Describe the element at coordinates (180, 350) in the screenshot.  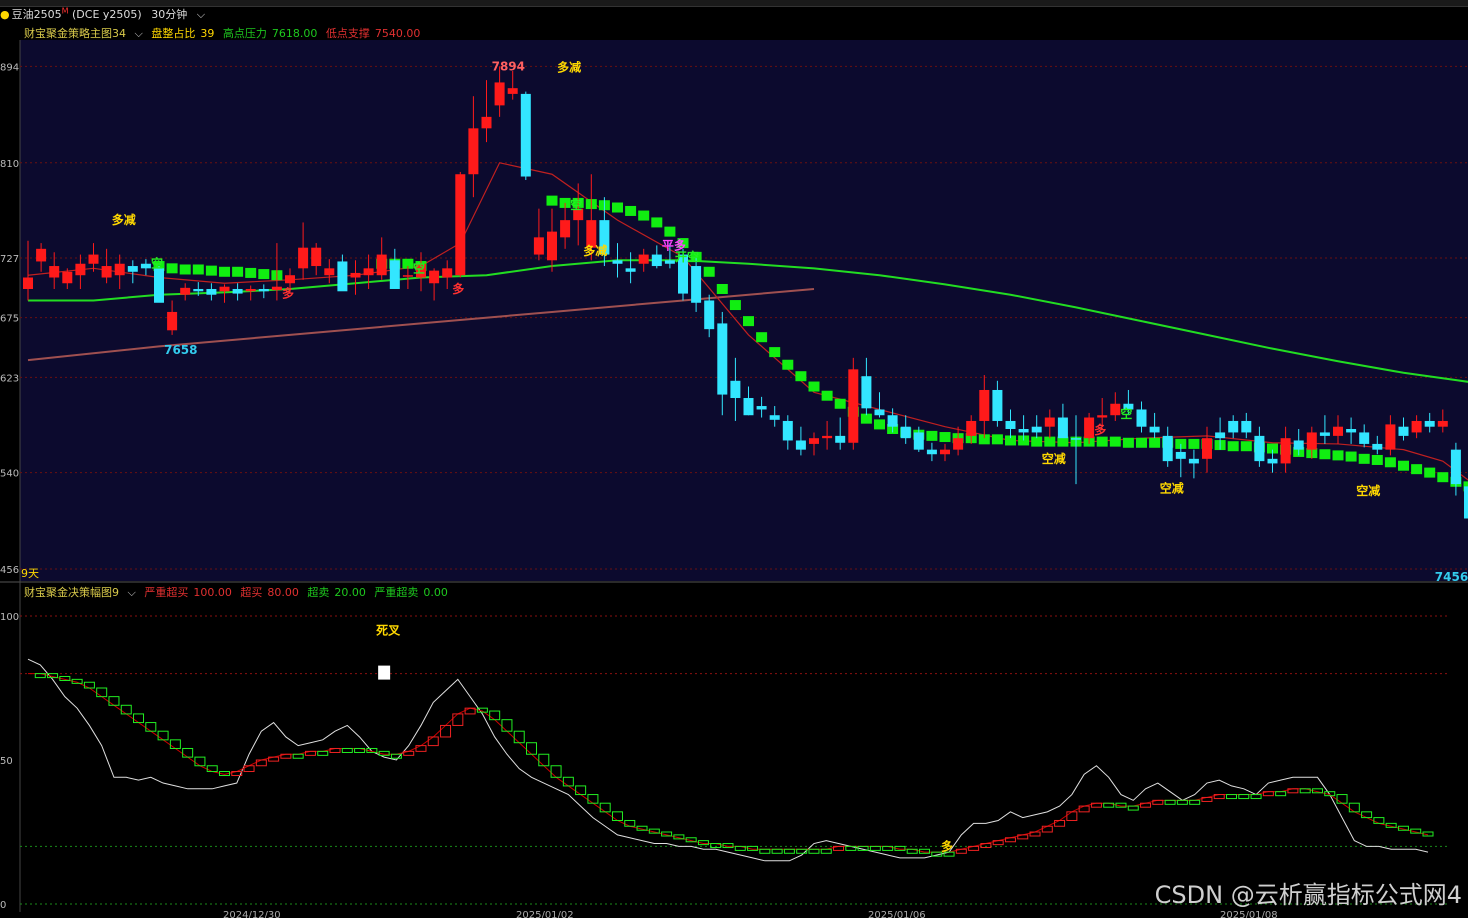
I see `chart-annotation: 7658` at that location.